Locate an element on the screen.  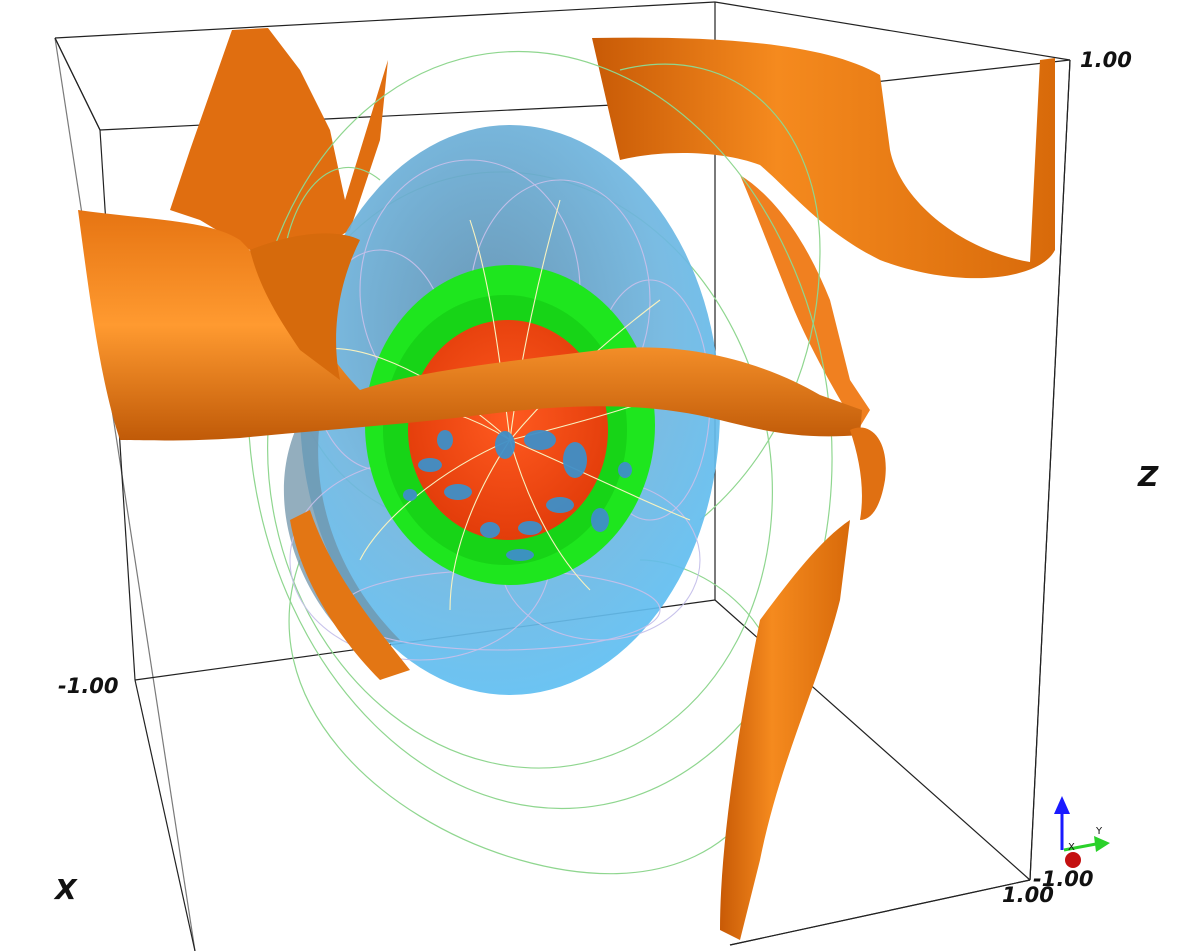
tick-label-z-max: 1.00 is located at coordinates (1106, 60).